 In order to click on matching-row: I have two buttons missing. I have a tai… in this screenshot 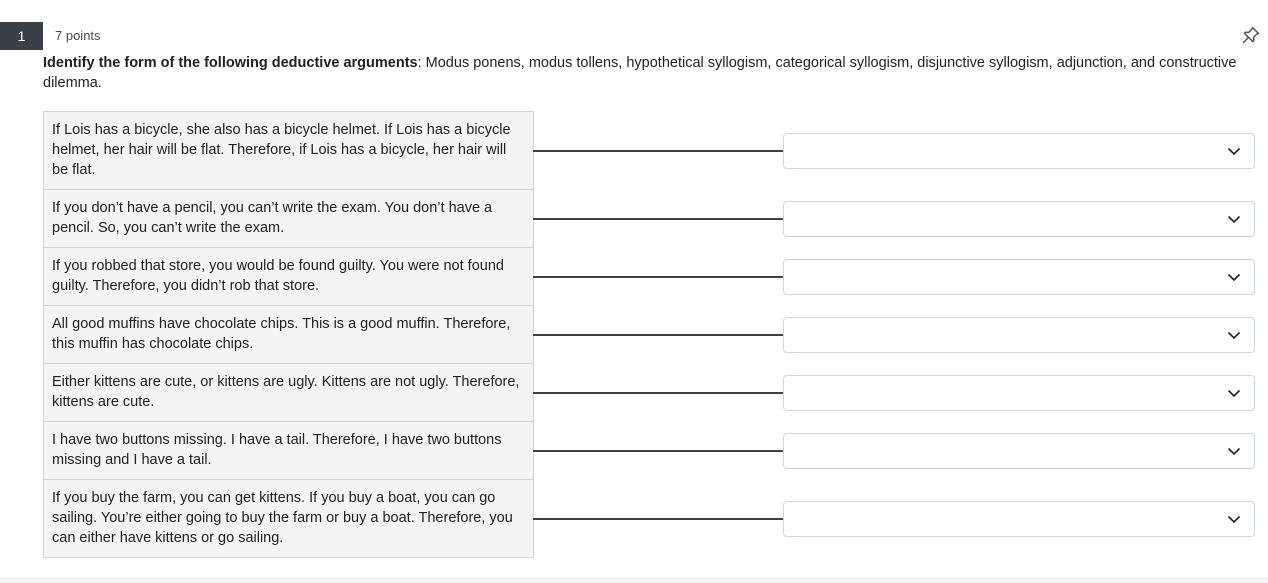, I will do `click(651, 451)`.